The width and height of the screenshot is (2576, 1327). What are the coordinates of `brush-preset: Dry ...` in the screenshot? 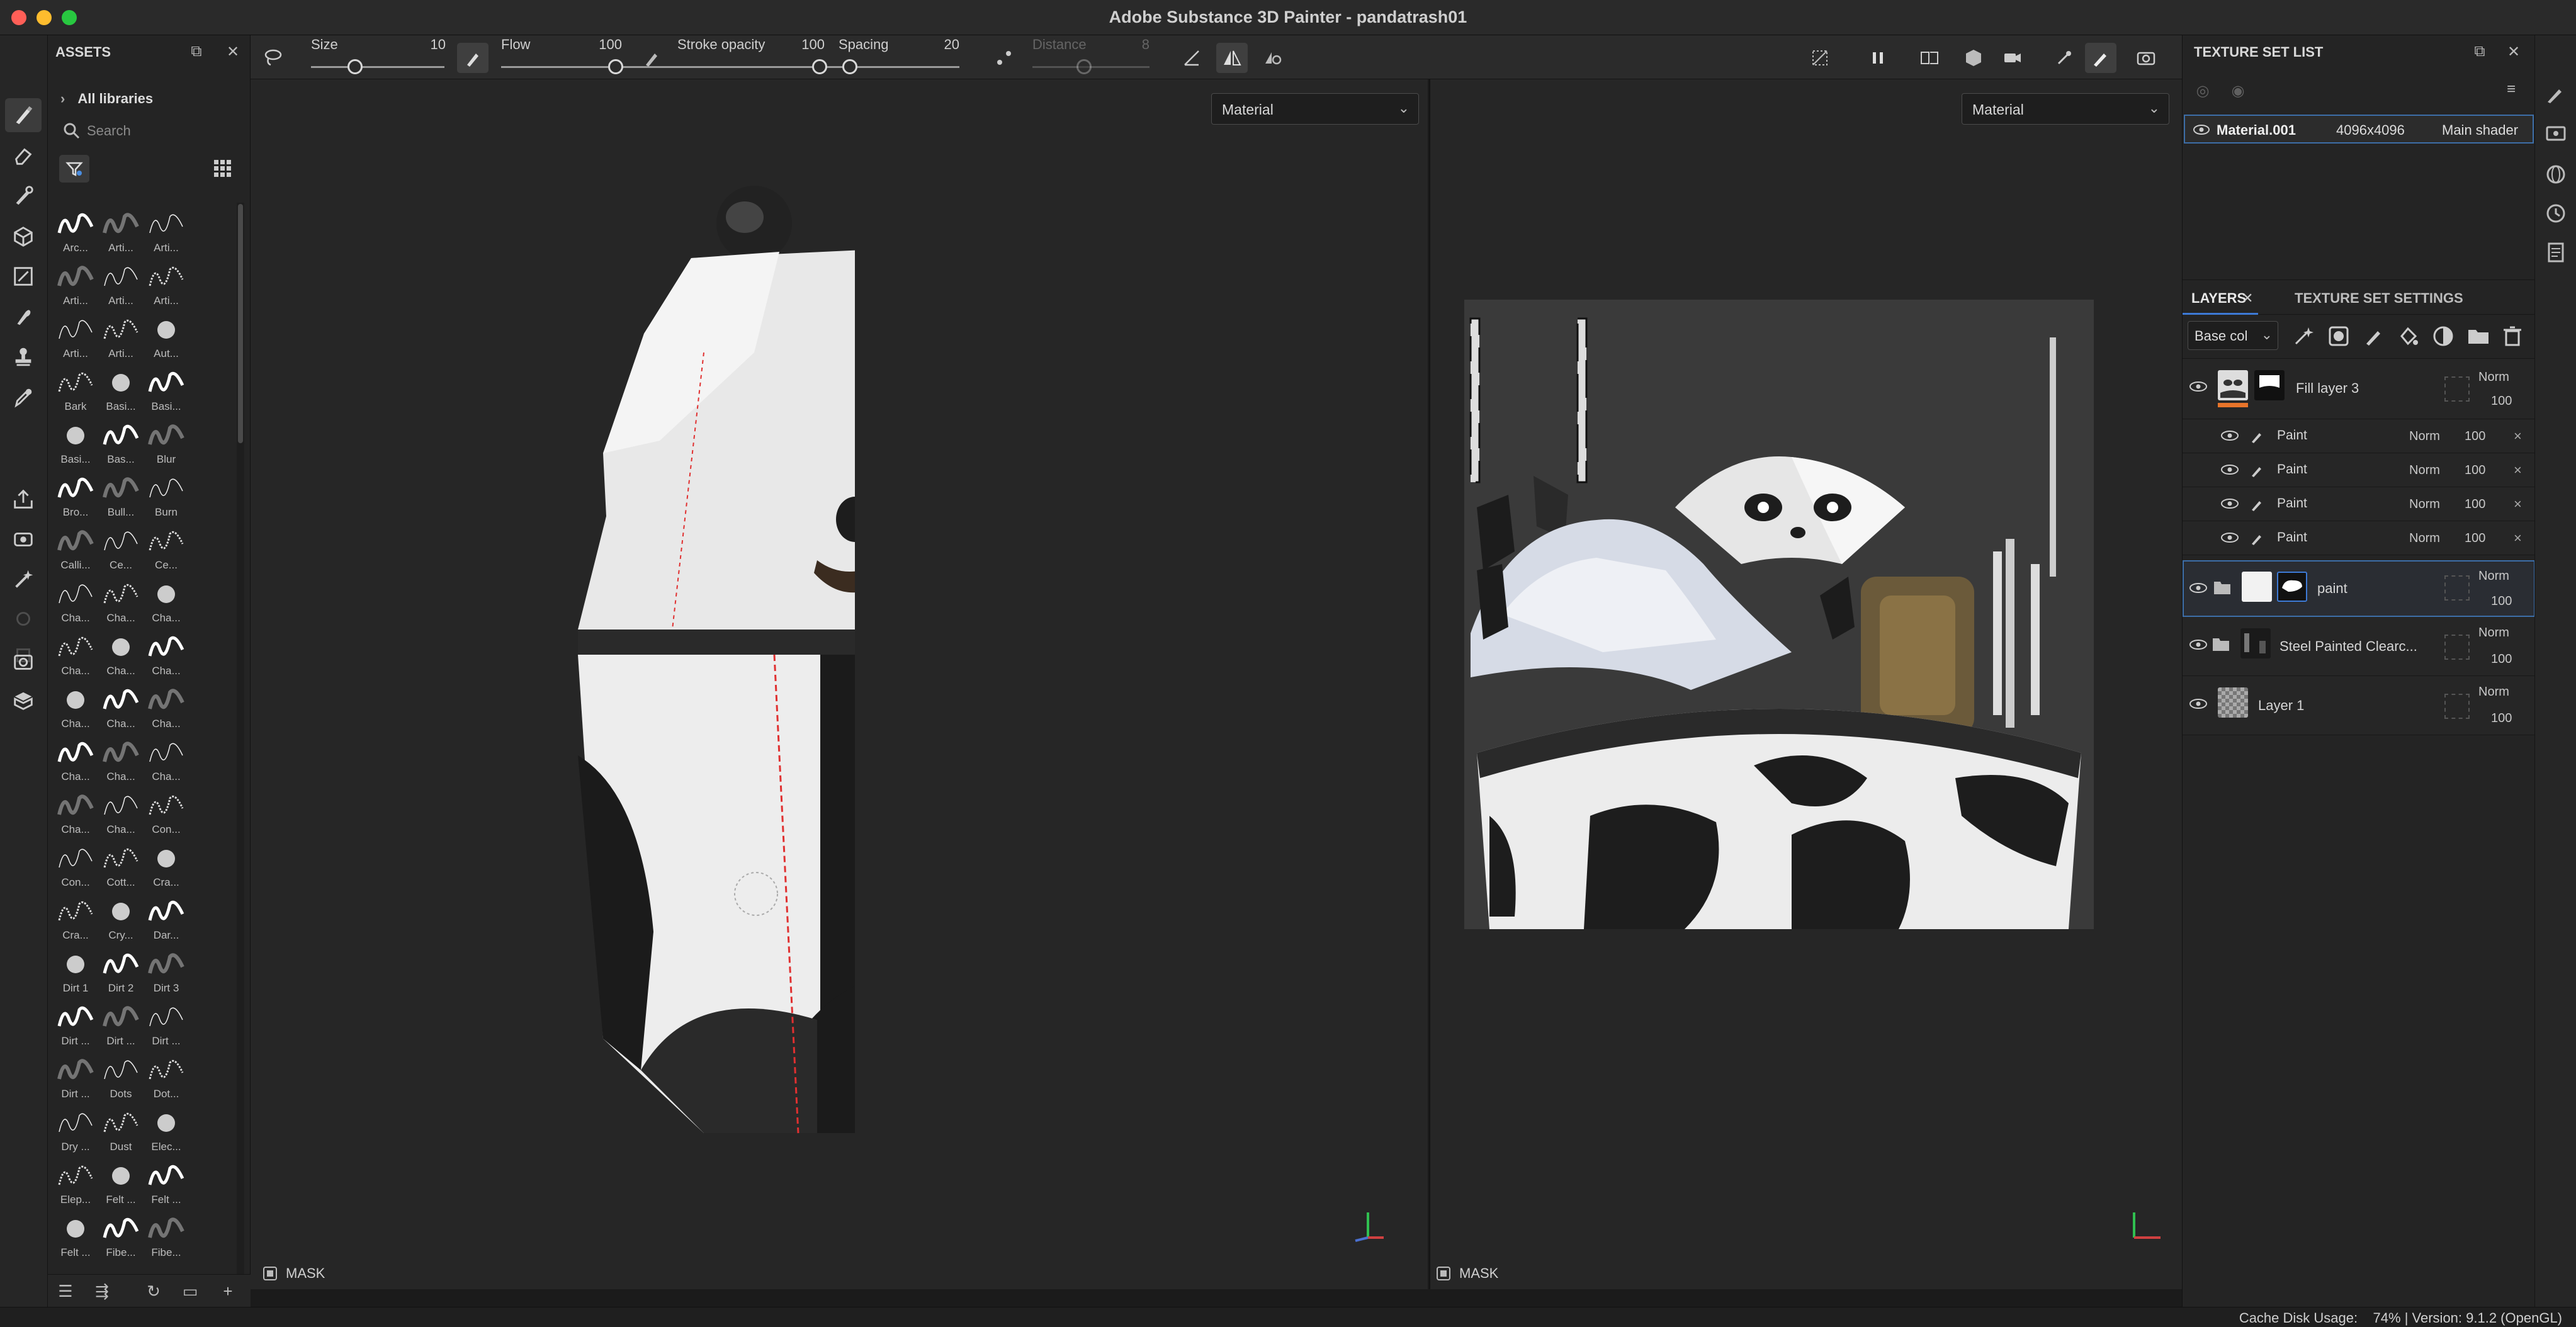 It's located at (75, 1131).